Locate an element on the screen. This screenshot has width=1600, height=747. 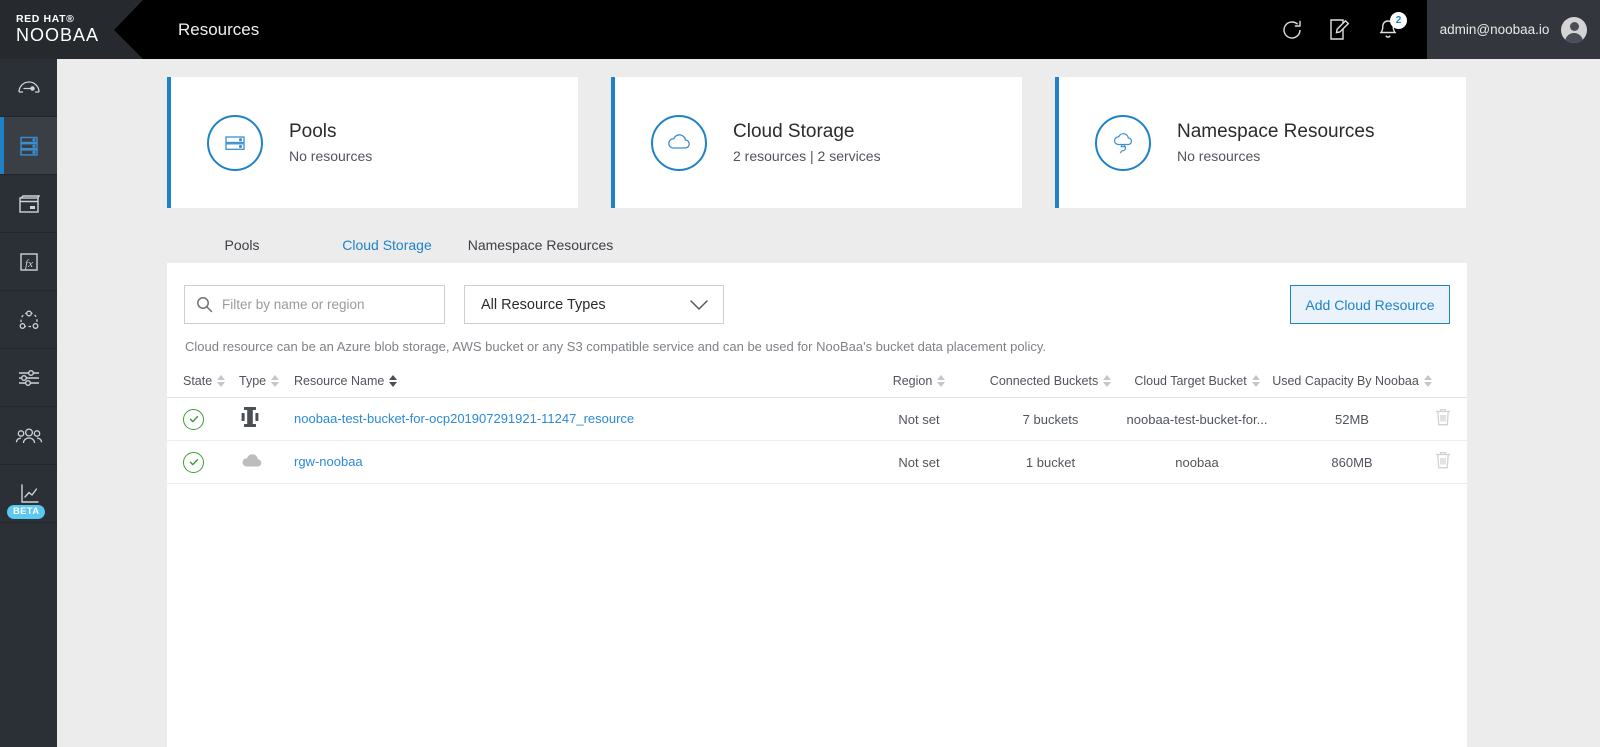
column-header-region: Region is located at coordinates (919, 381).